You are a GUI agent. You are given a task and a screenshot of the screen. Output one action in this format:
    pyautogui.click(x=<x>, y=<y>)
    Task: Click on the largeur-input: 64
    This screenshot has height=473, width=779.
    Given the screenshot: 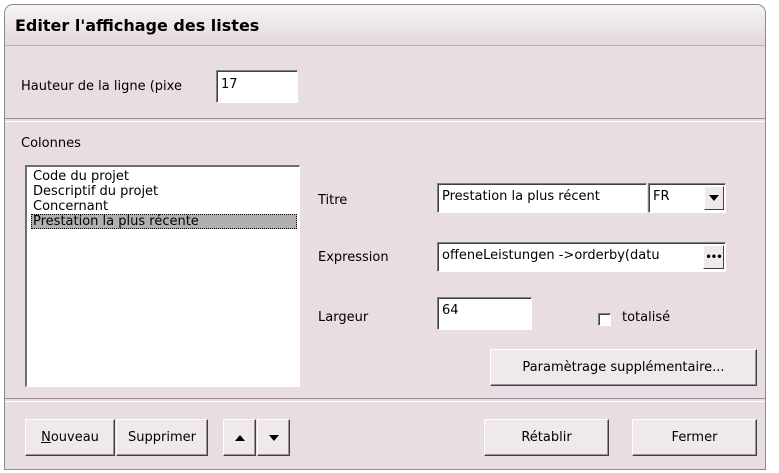 What is the action you would take?
    pyautogui.click(x=484, y=313)
    